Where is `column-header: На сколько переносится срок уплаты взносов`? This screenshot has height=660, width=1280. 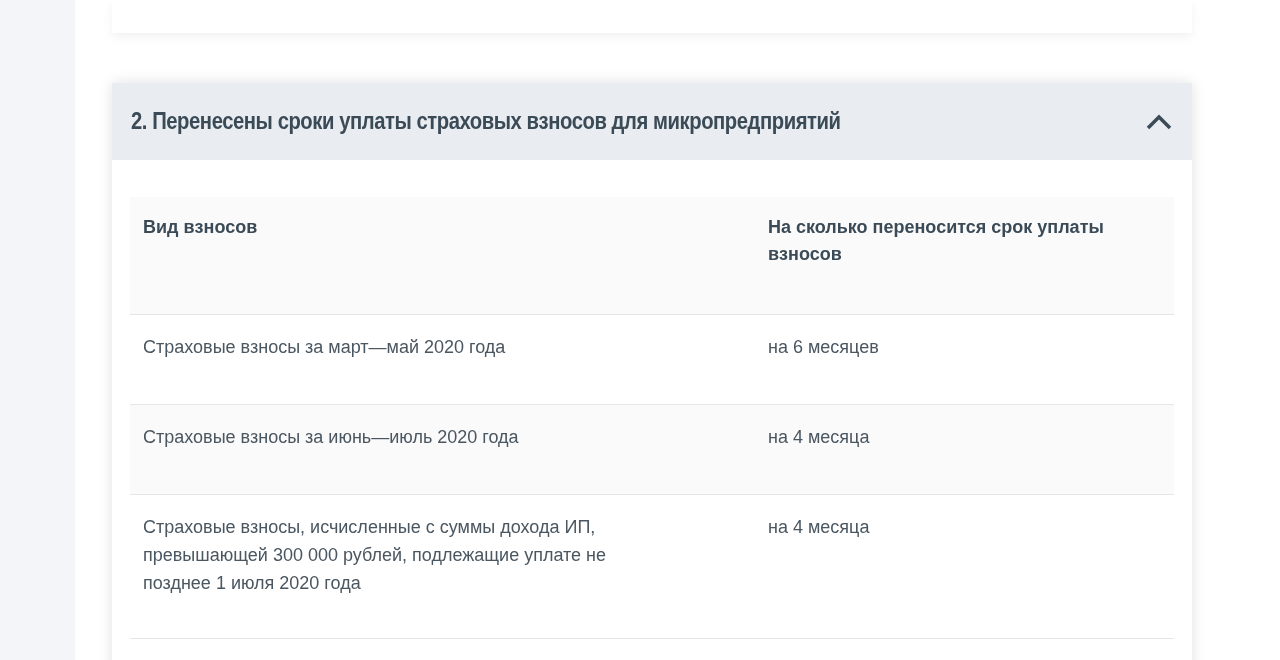 column-header: На сколько переносится срок уплаты взносов is located at coordinates (964, 256).